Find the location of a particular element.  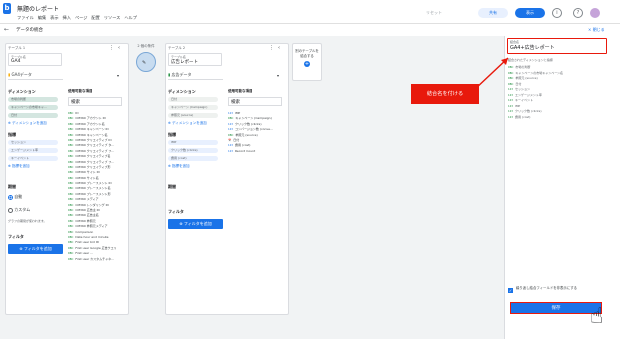

looker-studio-logo: b is located at coordinates (7, 8).